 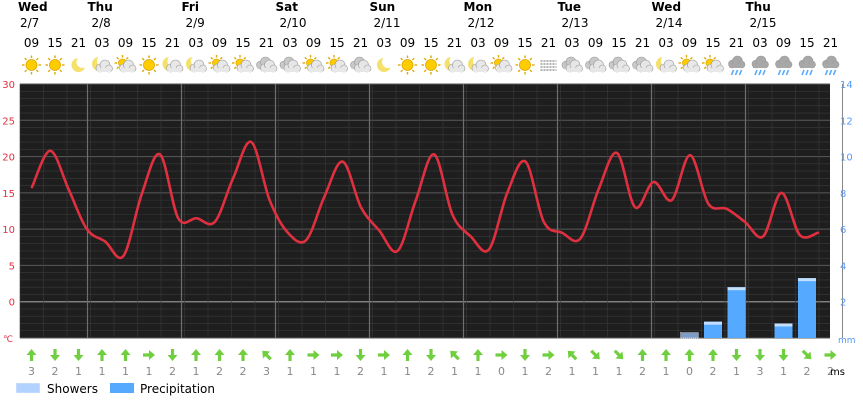 What do you see at coordinates (29, 23) in the screenshot?
I see `day-date: 2/7` at bounding box center [29, 23].